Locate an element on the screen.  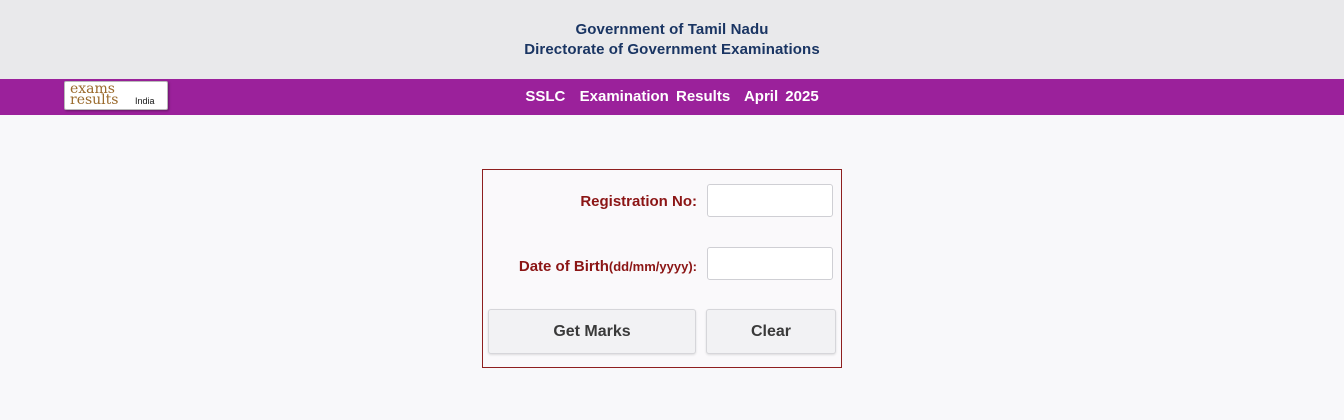
banner-title: SSLC Examination Results April 2025 is located at coordinates (672, 96).